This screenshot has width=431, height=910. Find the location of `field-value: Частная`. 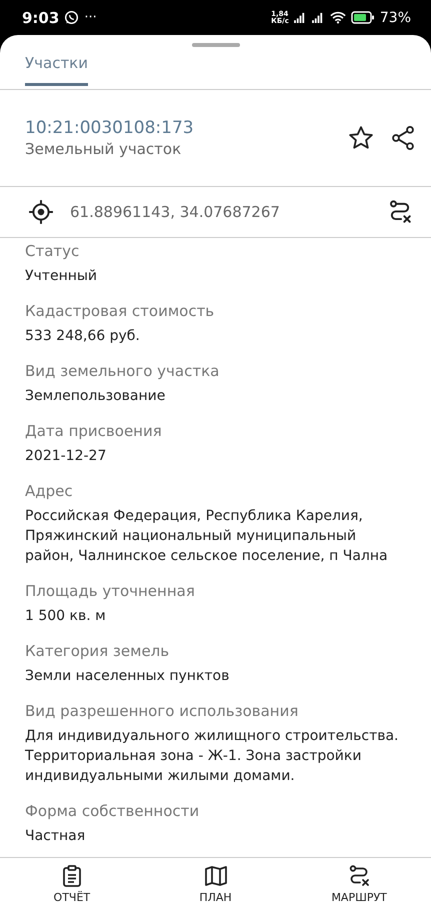

field-value: Частная is located at coordinates (55, 836).